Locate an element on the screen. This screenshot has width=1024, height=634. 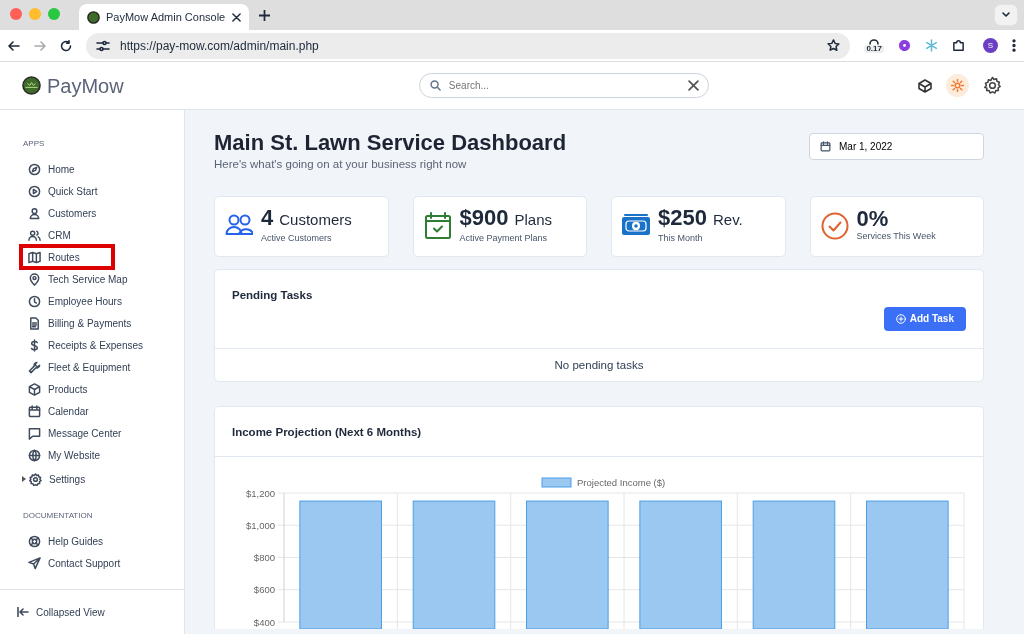
reload-icon is located at coordinates (66, 45).